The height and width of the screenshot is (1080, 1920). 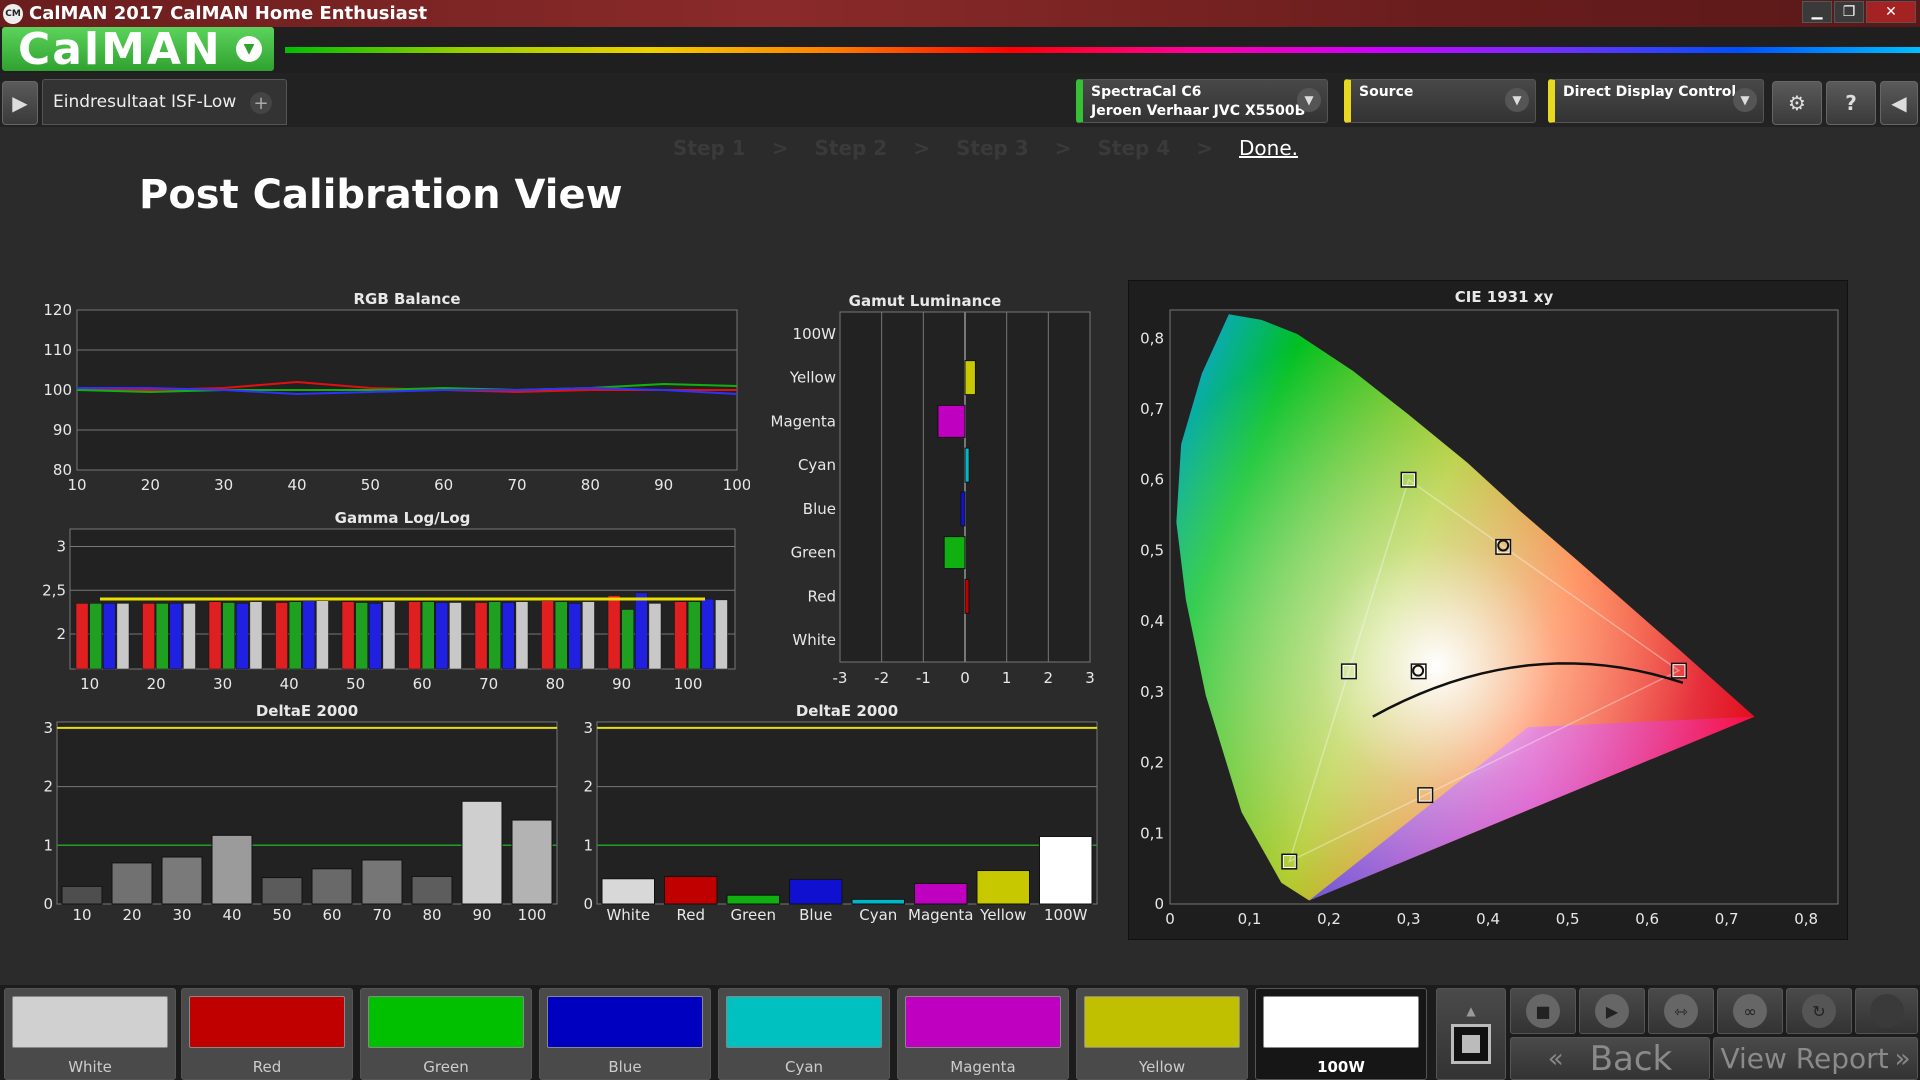 I want to click on swatch-yellow-button: Yellow, so click(x=1162, y=1034).